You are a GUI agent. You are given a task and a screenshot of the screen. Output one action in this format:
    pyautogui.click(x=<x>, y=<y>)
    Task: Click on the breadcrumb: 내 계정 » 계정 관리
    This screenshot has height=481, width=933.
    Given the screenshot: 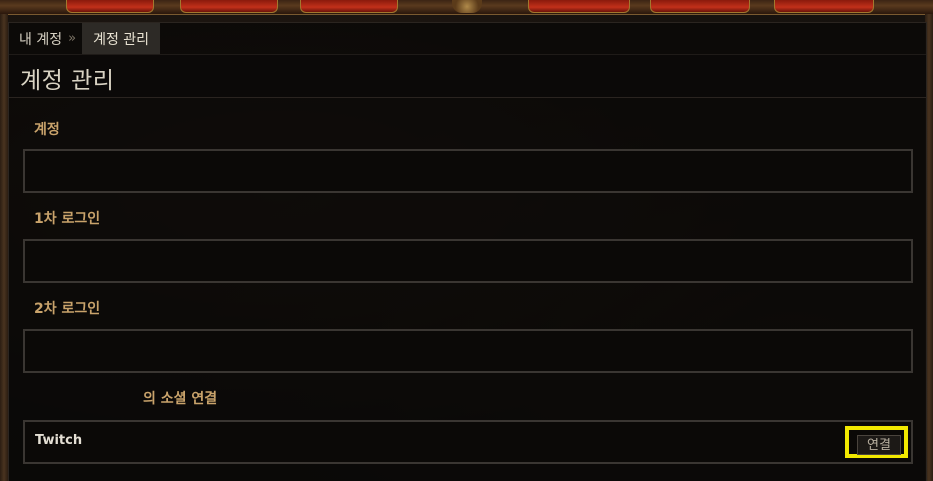 What is the action you would take?
    pyautogui.click(x=85, y=38)
    